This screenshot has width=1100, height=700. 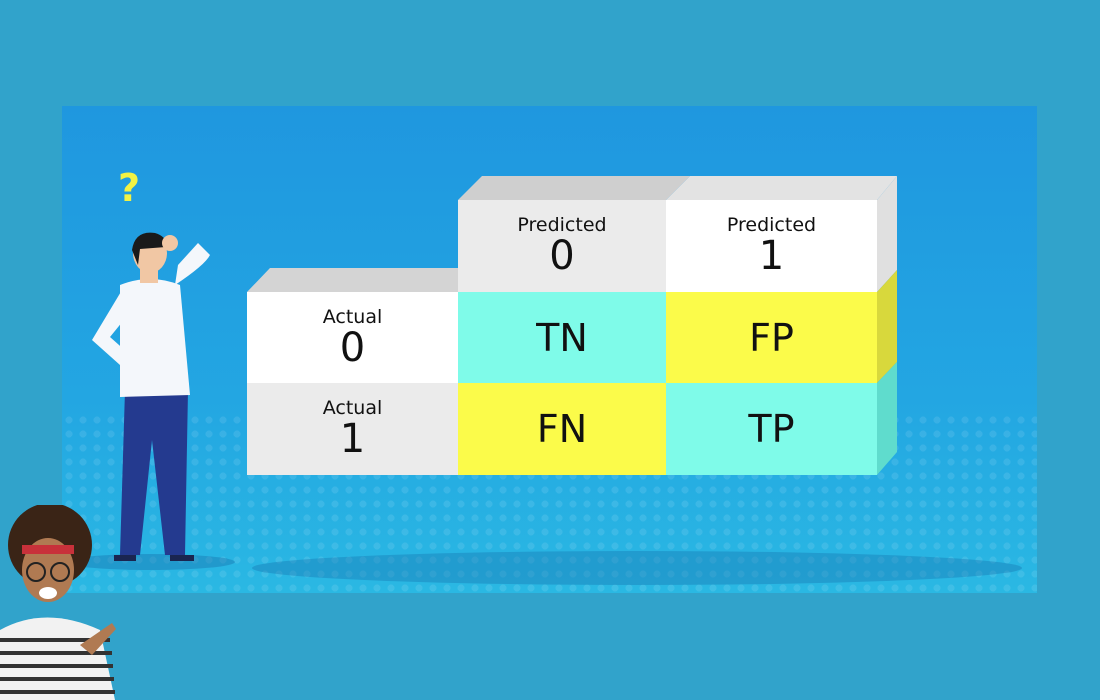 What do you see at coordinates (58, 602) in the screenshot?
I see `pointing-woman-photo` at bounding box center [58, 602].